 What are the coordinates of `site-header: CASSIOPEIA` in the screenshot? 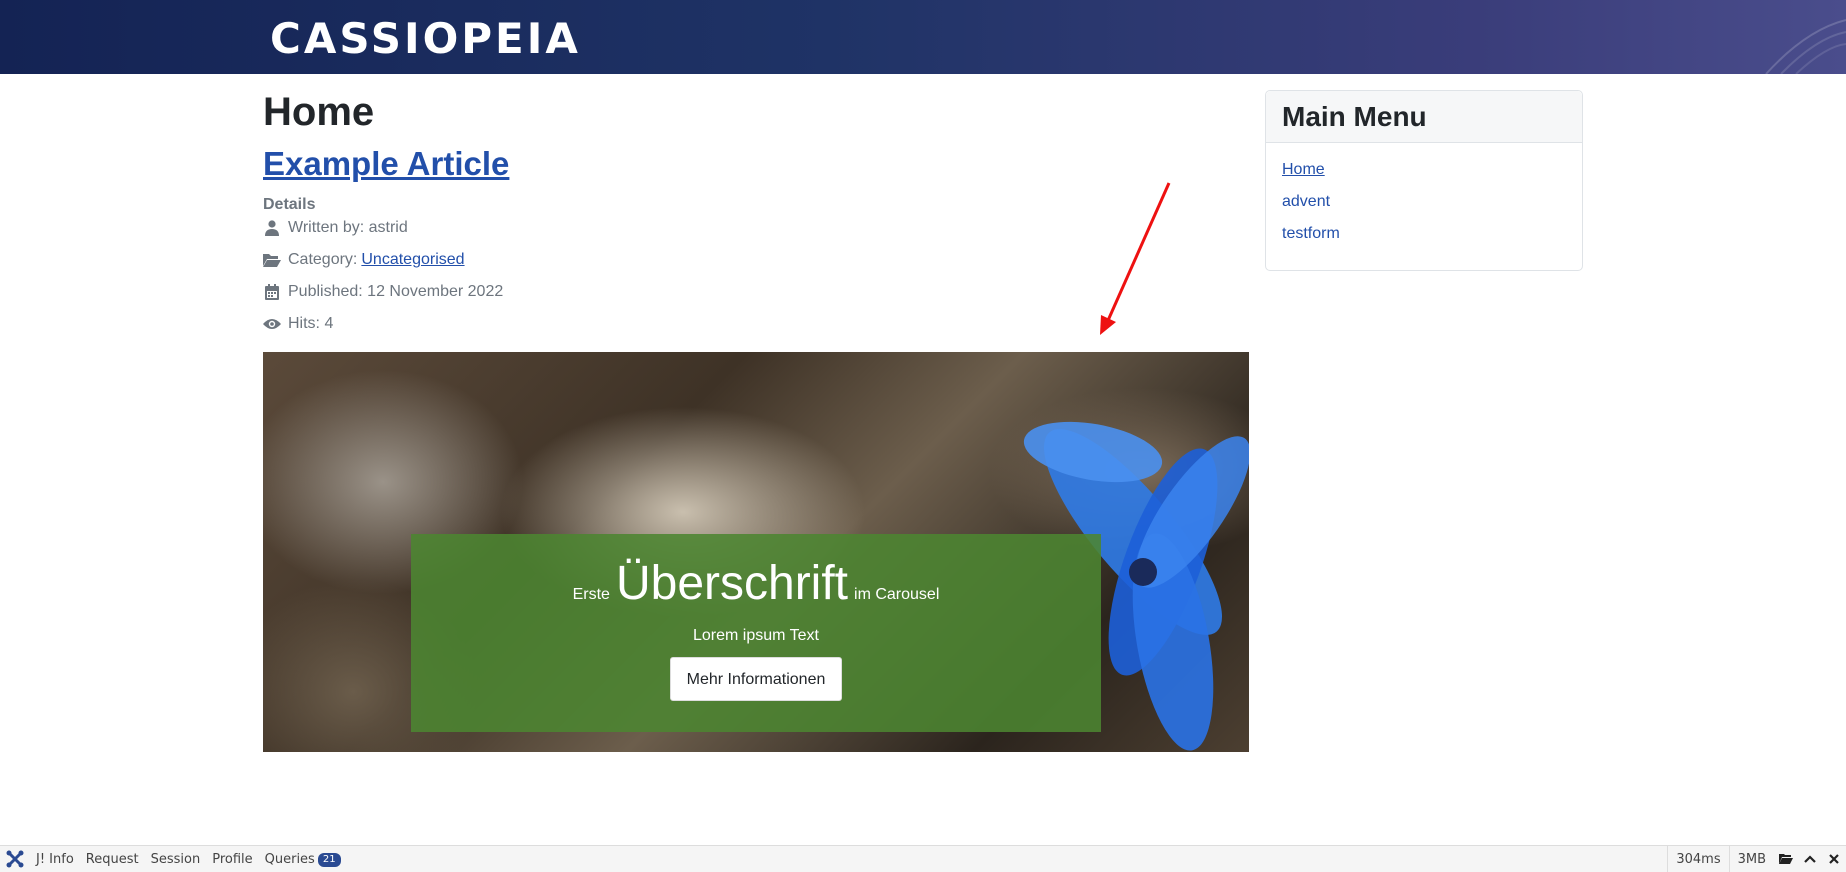 It's located at (923, 37).